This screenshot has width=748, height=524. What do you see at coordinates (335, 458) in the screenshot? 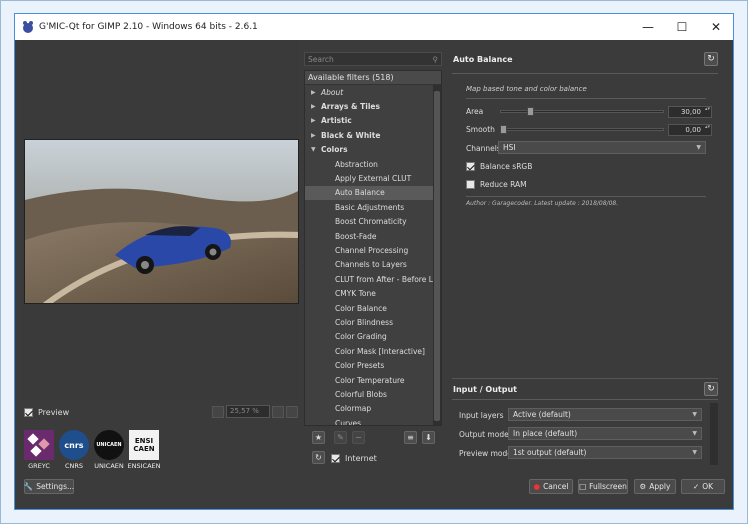
I see `internet-checkbox` at bounding box center [335, 458].